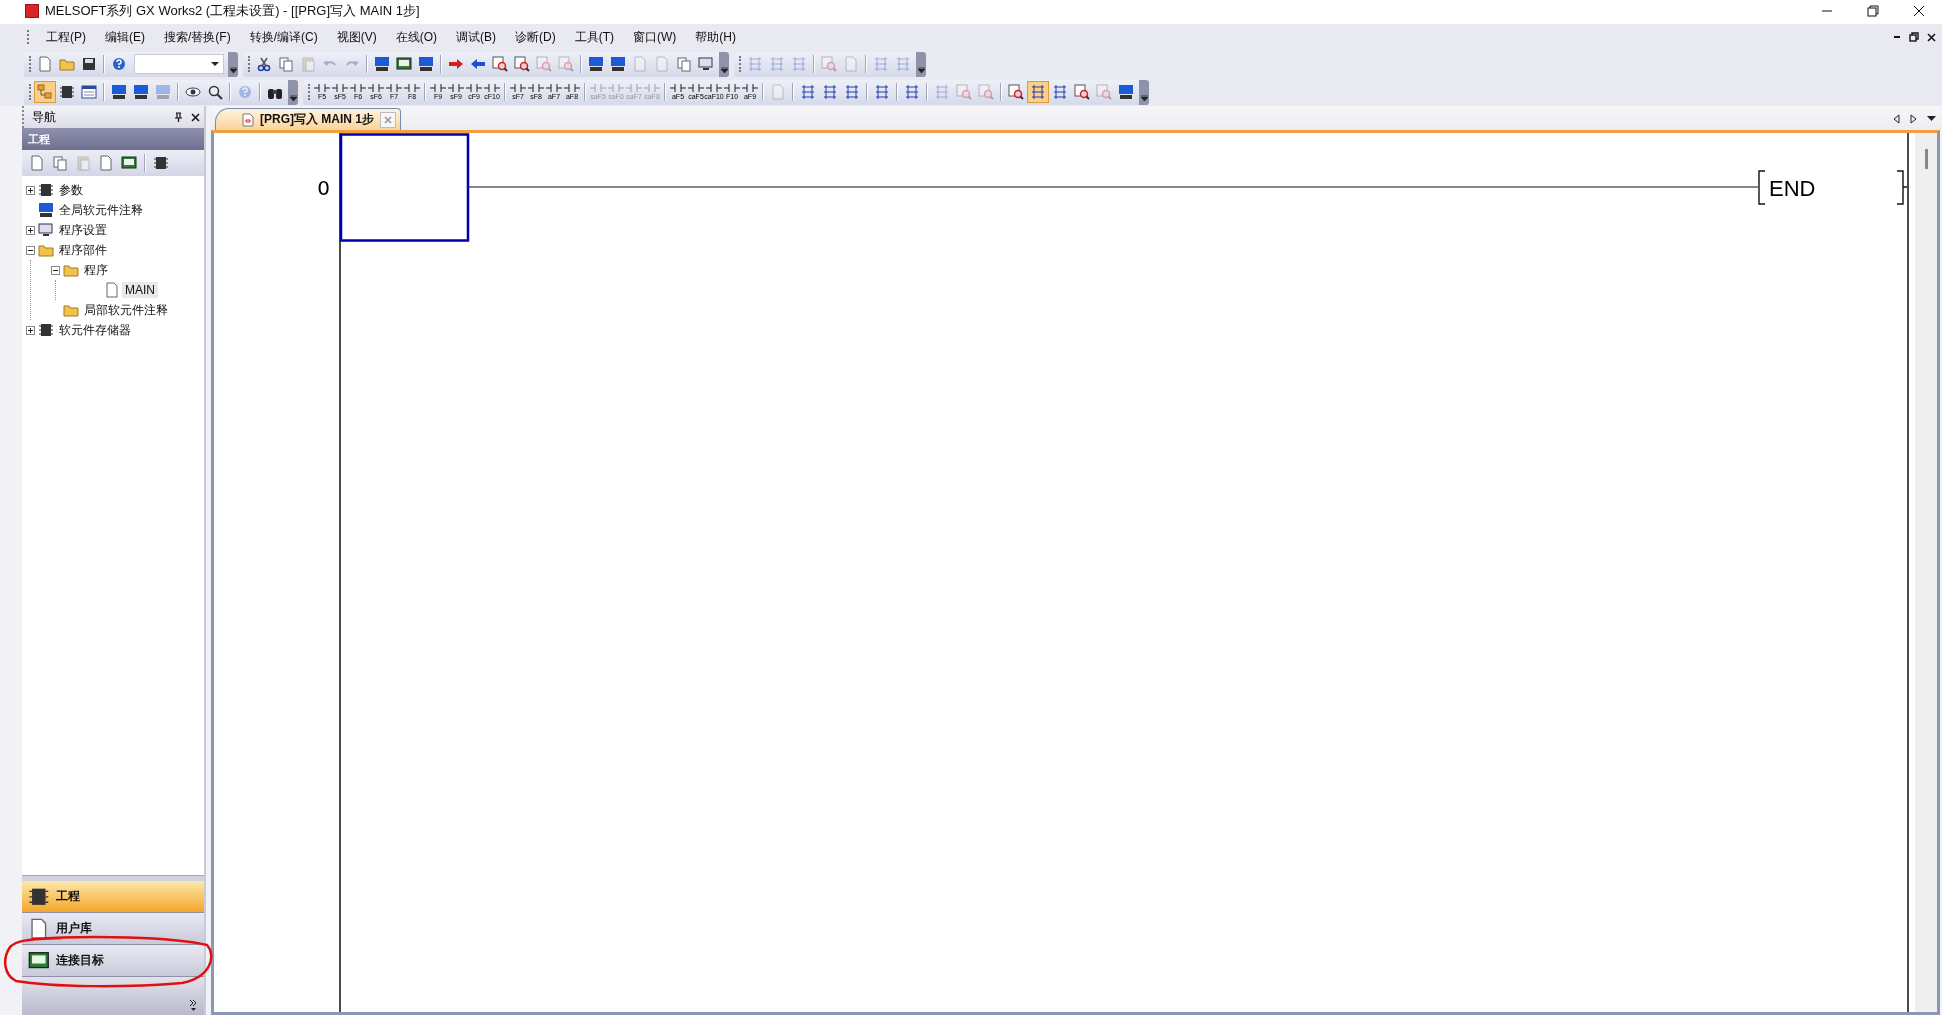 The image size is (1942, 1015). Describe the element at coordinates (44, 117) in the screenshot. I see `panel-title: 导航` at that location.